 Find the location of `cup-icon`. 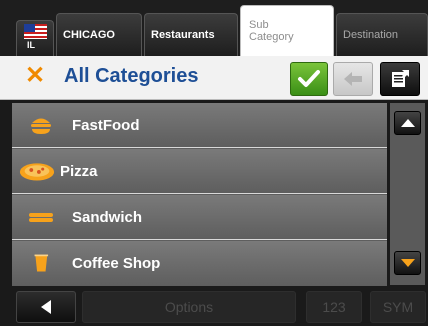

cup-icon is located at coordinates (41, 263).